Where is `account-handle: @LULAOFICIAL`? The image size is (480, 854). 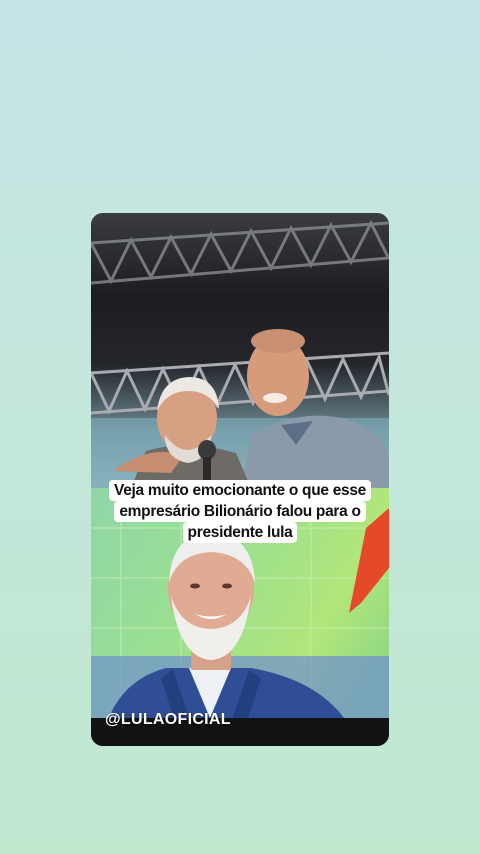
account-handle: @LULAOFICIAL is located at coordinates (168, 720).